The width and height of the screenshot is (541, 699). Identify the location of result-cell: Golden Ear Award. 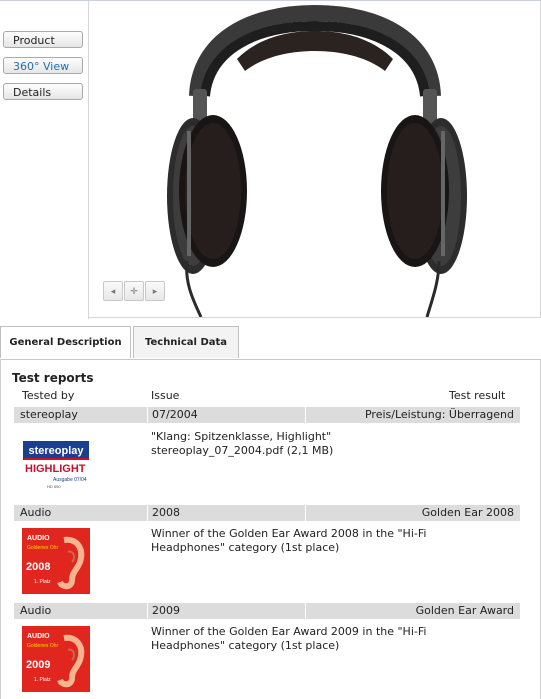
(413, 611).